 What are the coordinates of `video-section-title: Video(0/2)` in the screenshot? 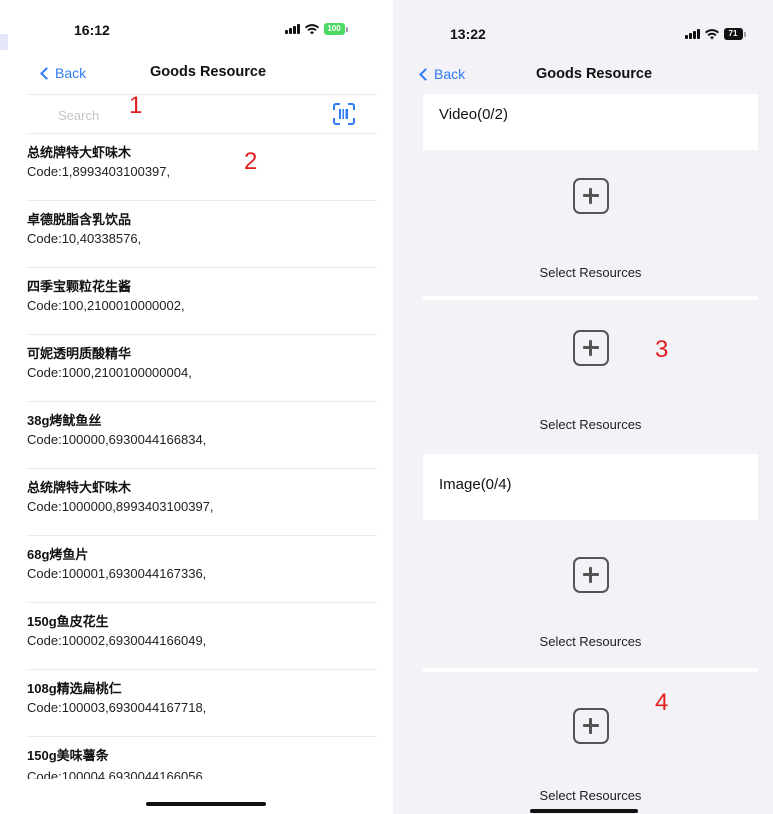 It's located at (473, 114).